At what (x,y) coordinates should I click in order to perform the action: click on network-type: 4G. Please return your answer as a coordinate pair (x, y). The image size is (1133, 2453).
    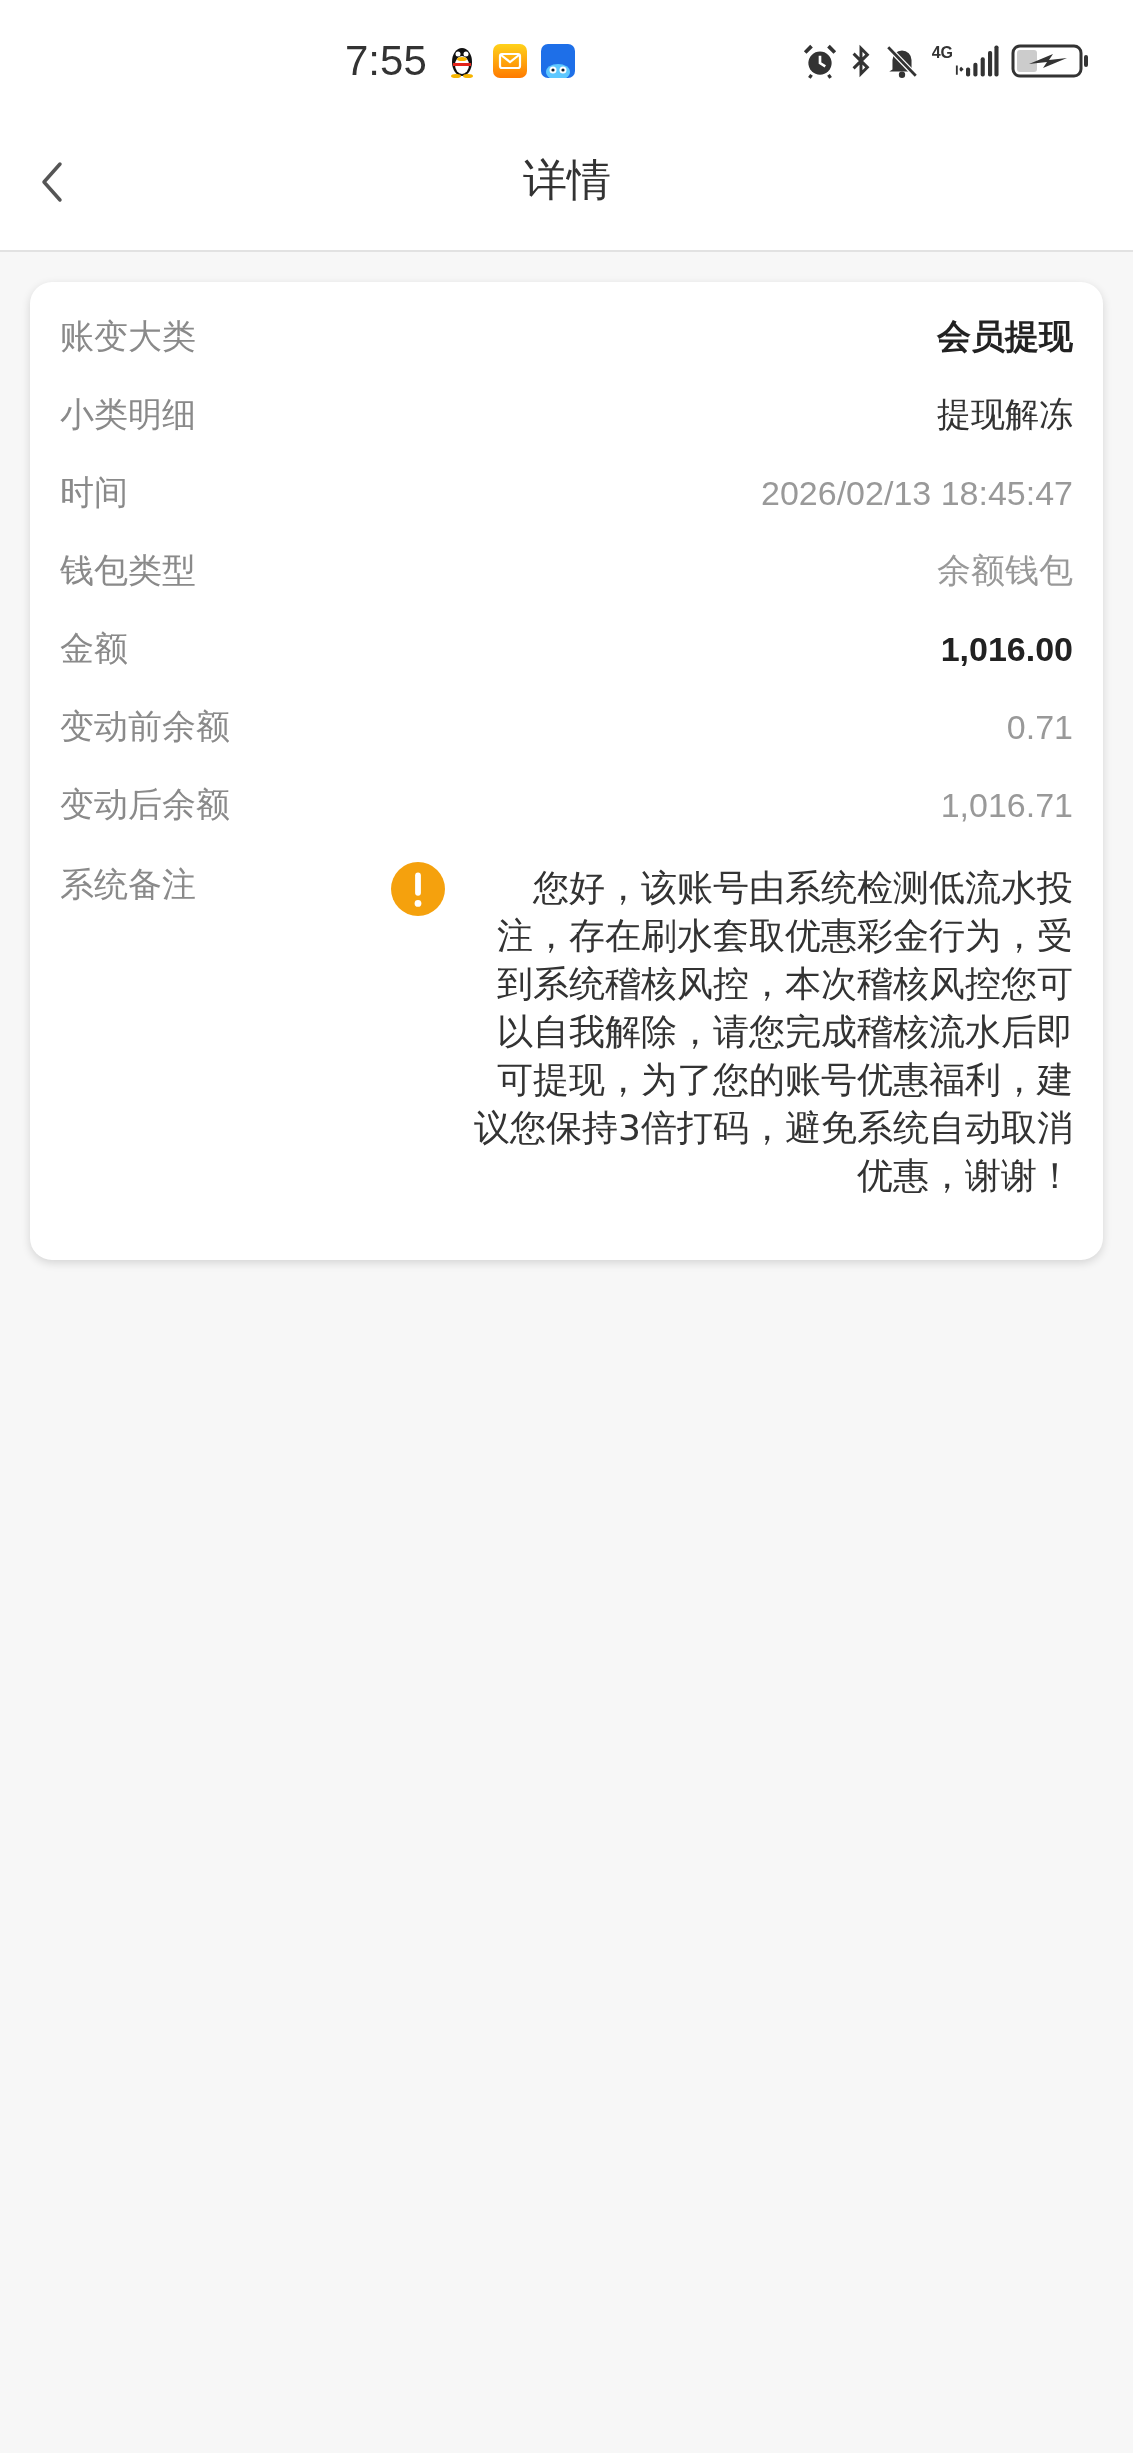
    Looking at the image, I should click on (942, 53).